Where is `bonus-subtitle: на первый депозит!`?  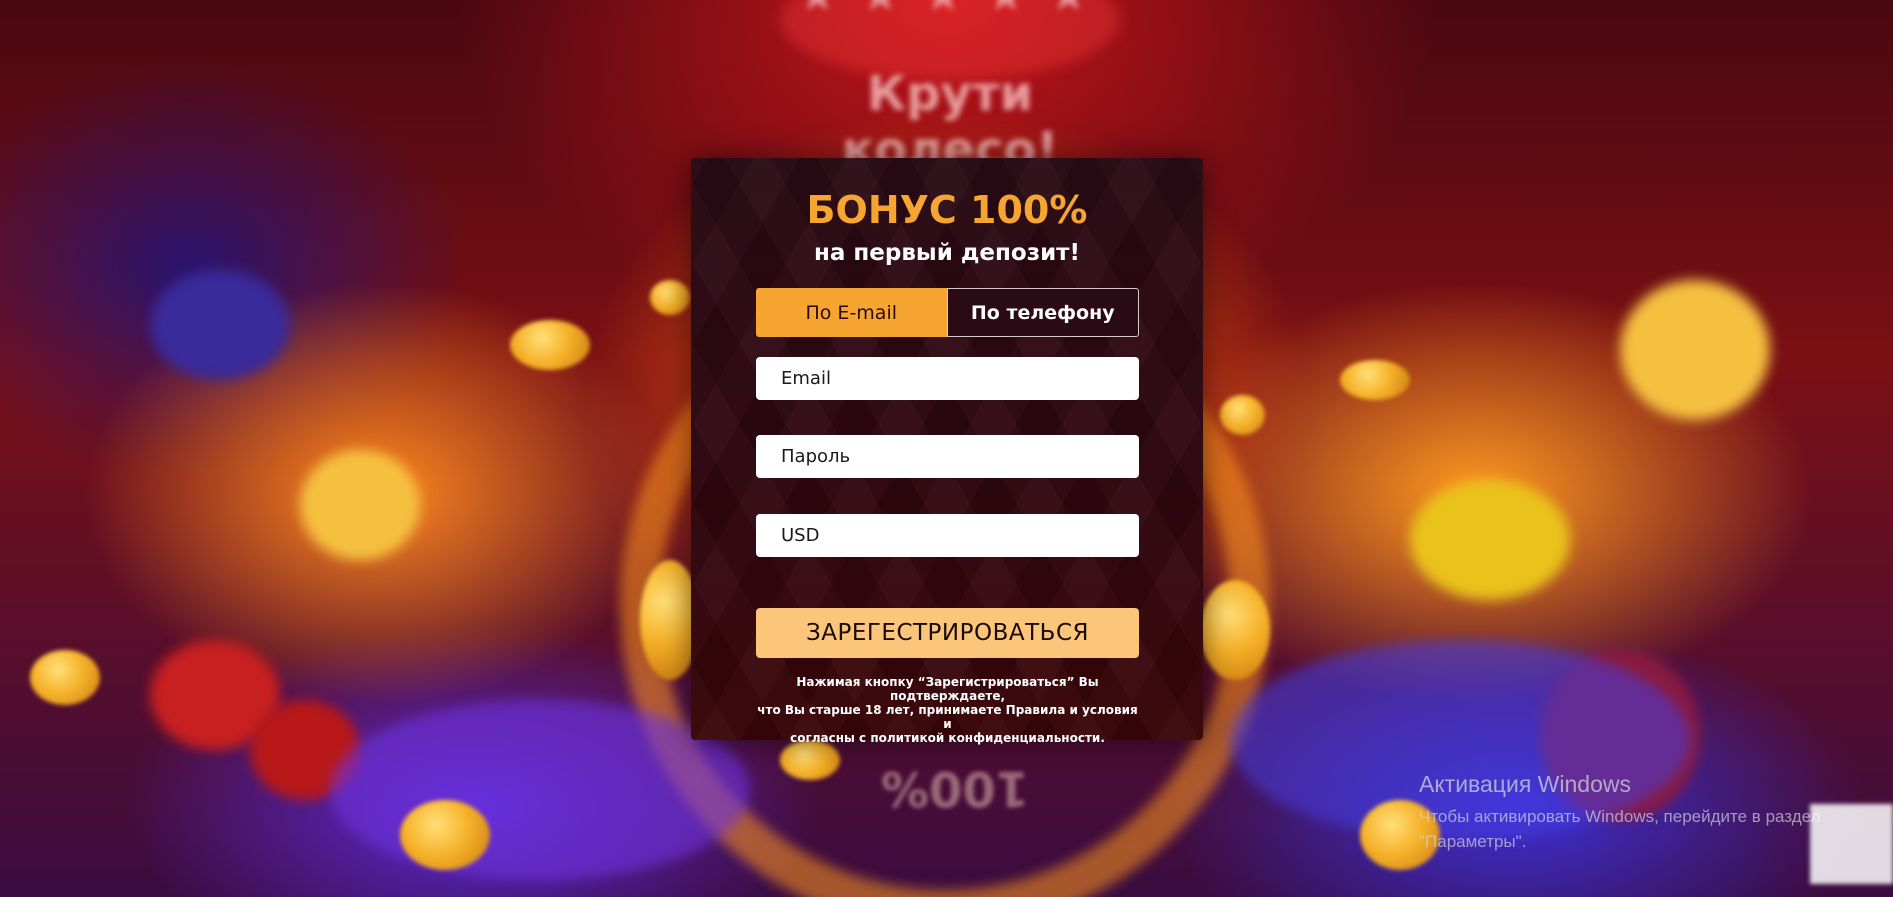 bonus-subtitle: на первый депозит! is located at coordinates (947, 253).